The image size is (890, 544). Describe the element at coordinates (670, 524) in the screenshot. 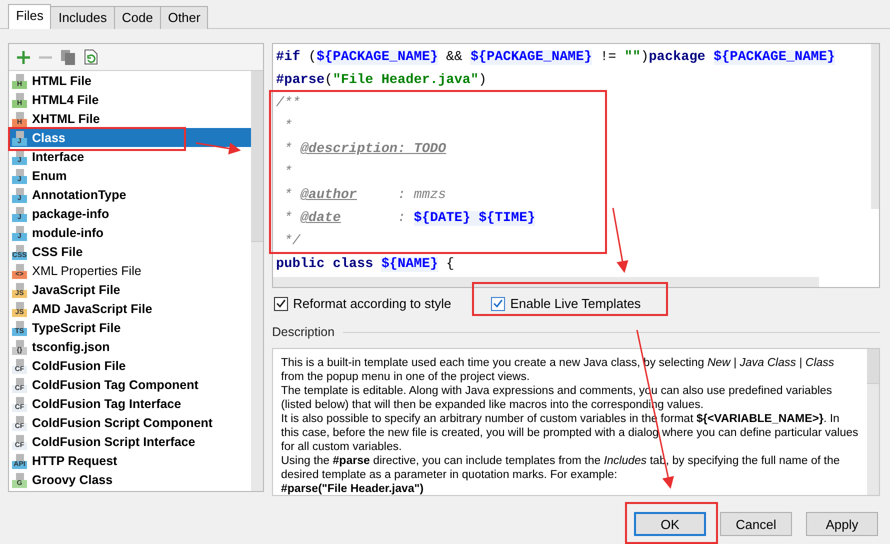

I see `dialog-button: OK` at that location.